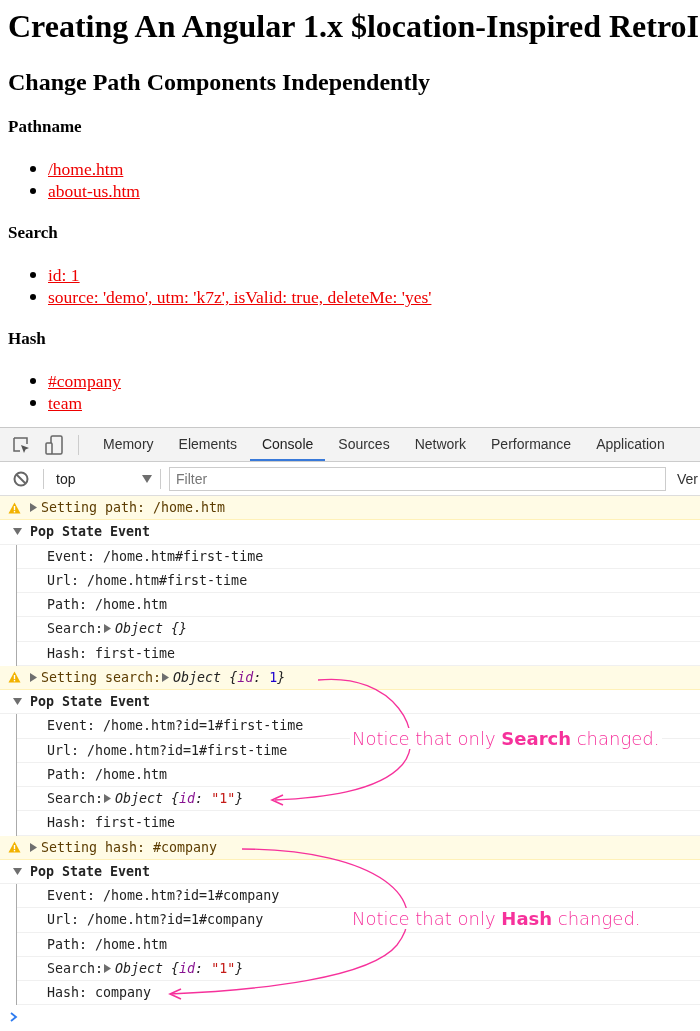 The image size is (700, 1031). Describe the element at coordinates (440, 444) in the screenshot. I see `devtools-tab: Network` at that location.